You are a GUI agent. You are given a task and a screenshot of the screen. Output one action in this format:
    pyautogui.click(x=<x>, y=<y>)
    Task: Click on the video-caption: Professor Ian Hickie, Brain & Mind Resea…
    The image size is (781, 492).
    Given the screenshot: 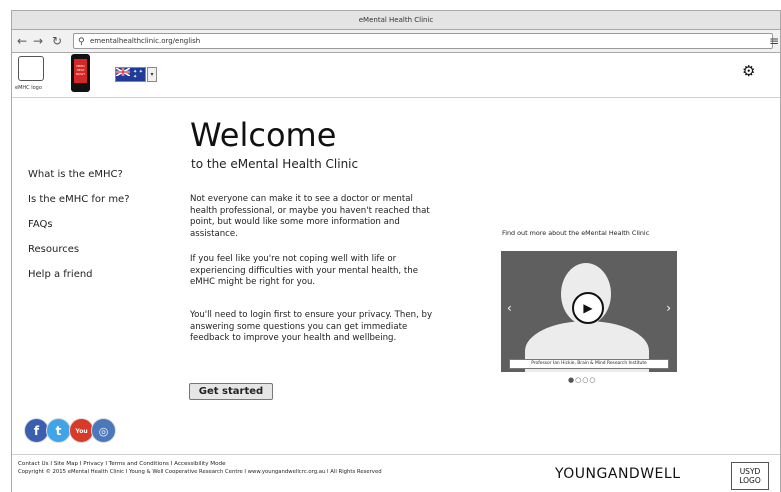 What is the action you would take?
    pyautogui.click(x=589, y=364)
    